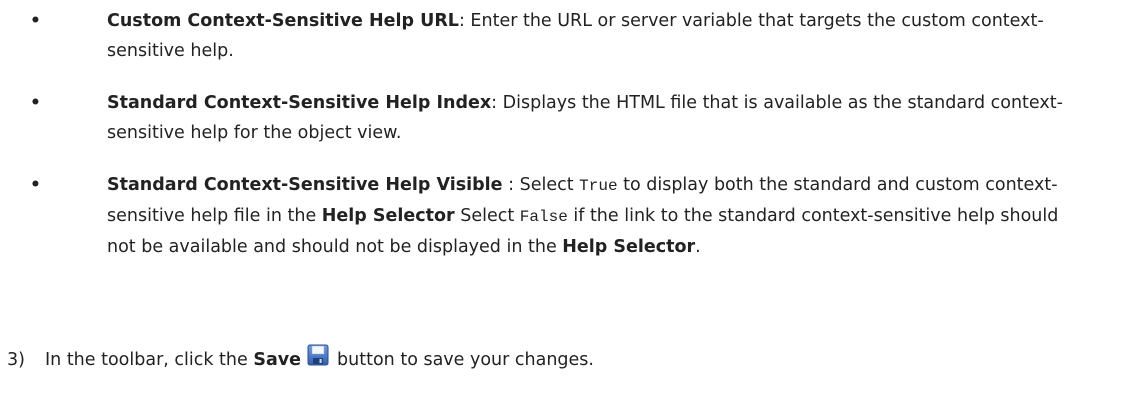  Describe the element at coordinates (16, 360) in the screenshot. I see `step-number: 3)` at that location.